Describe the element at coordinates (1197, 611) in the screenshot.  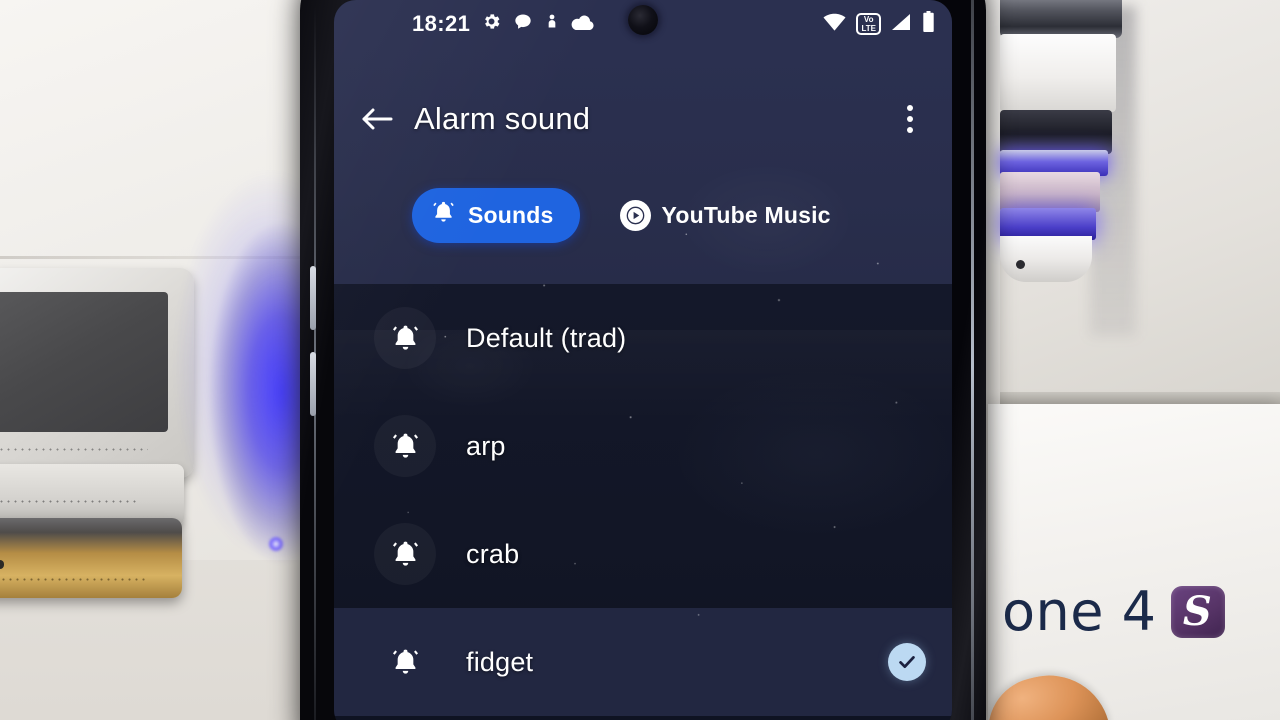
I see `background-product-box-badge: S` at that location.